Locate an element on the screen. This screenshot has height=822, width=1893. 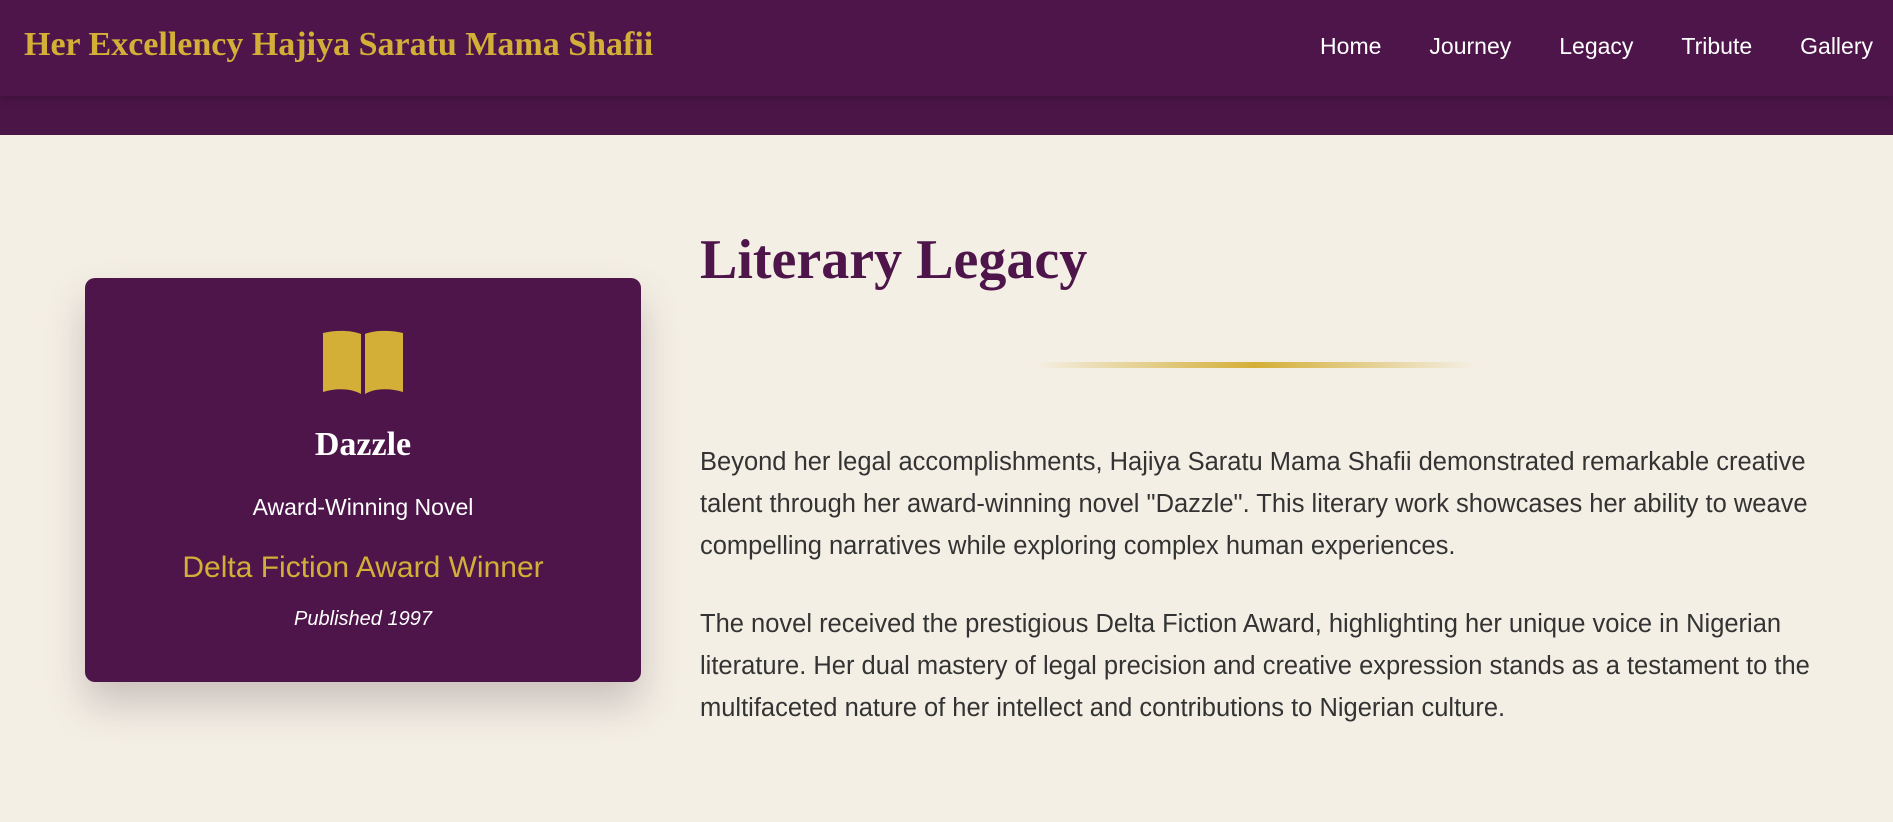
open-book-icon is located at coordinates (363, 362).